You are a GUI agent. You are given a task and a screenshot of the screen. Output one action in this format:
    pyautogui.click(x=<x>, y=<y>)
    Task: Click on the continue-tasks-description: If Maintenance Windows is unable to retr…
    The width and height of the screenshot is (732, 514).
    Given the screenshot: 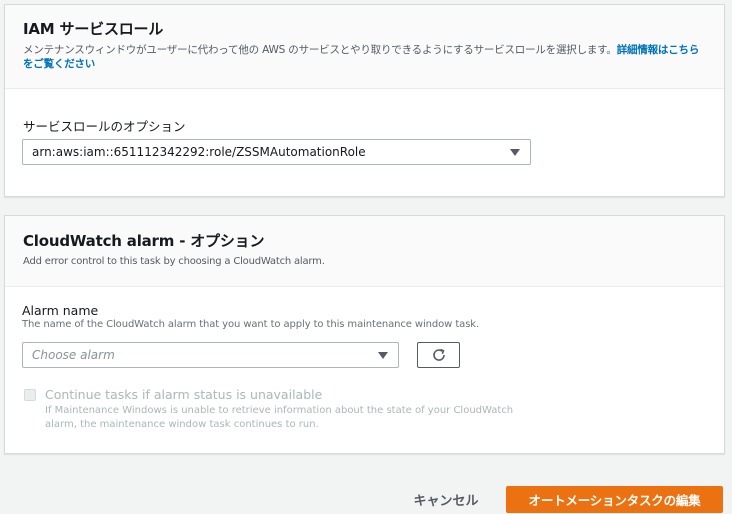 What is the action you would take?
    pyautogui.click(x=279, y=418)
    